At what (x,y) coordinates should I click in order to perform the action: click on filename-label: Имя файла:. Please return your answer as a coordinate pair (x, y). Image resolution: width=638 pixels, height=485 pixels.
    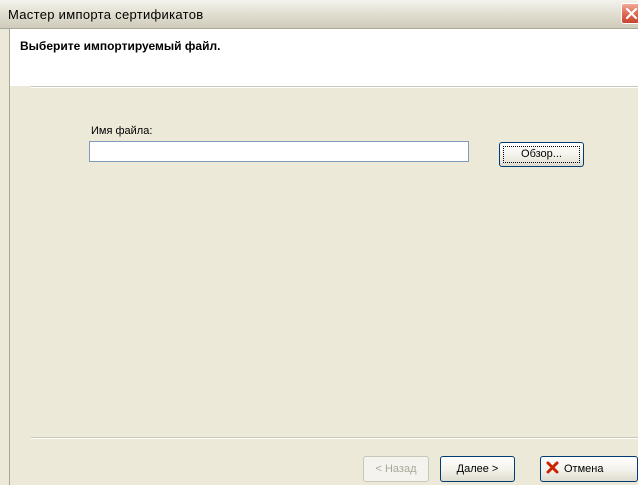
    Looking at the image, I should click on (122, 131).